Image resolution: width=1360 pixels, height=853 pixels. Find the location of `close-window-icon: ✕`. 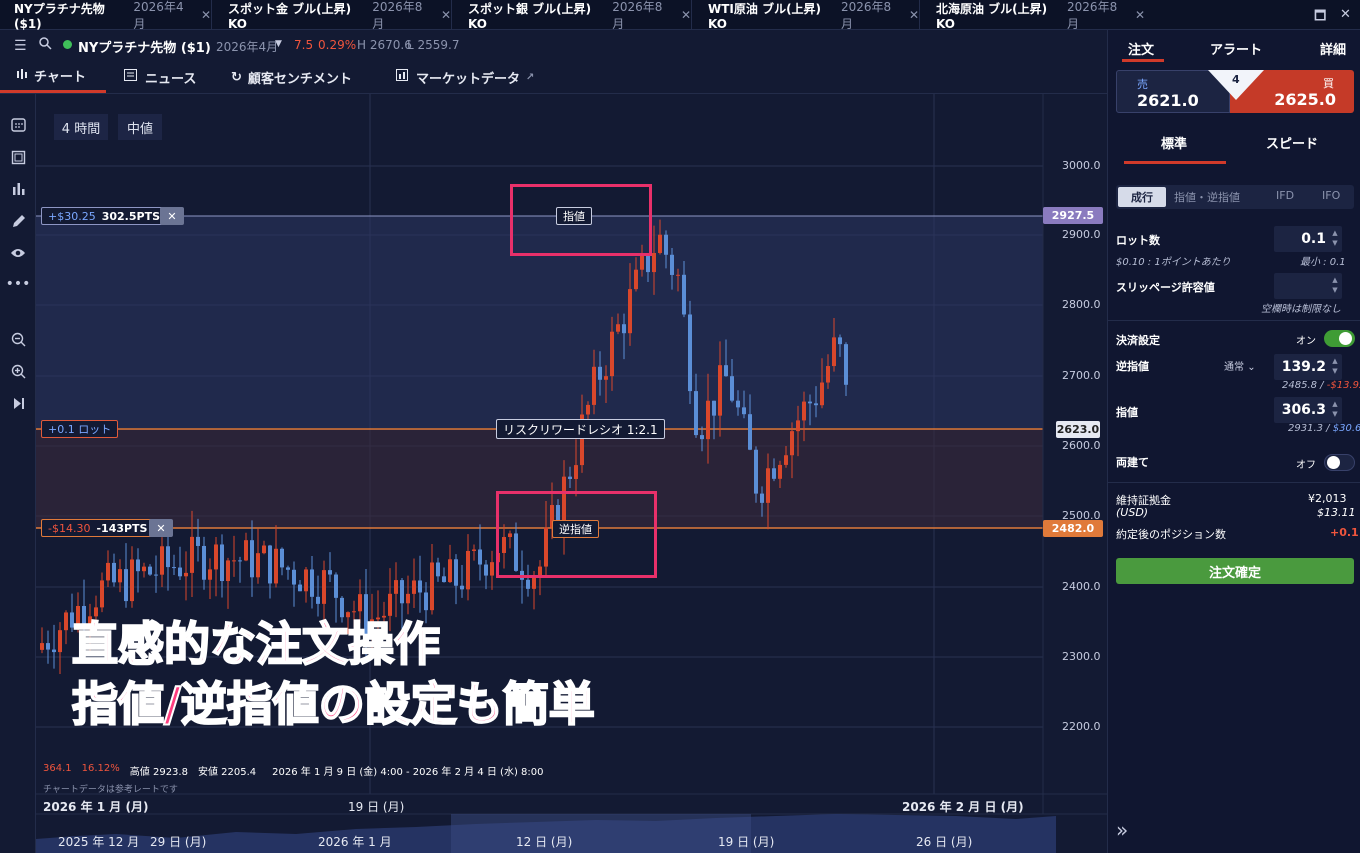

close-window-icon: ✕ is located at coordinates (1345, 14).